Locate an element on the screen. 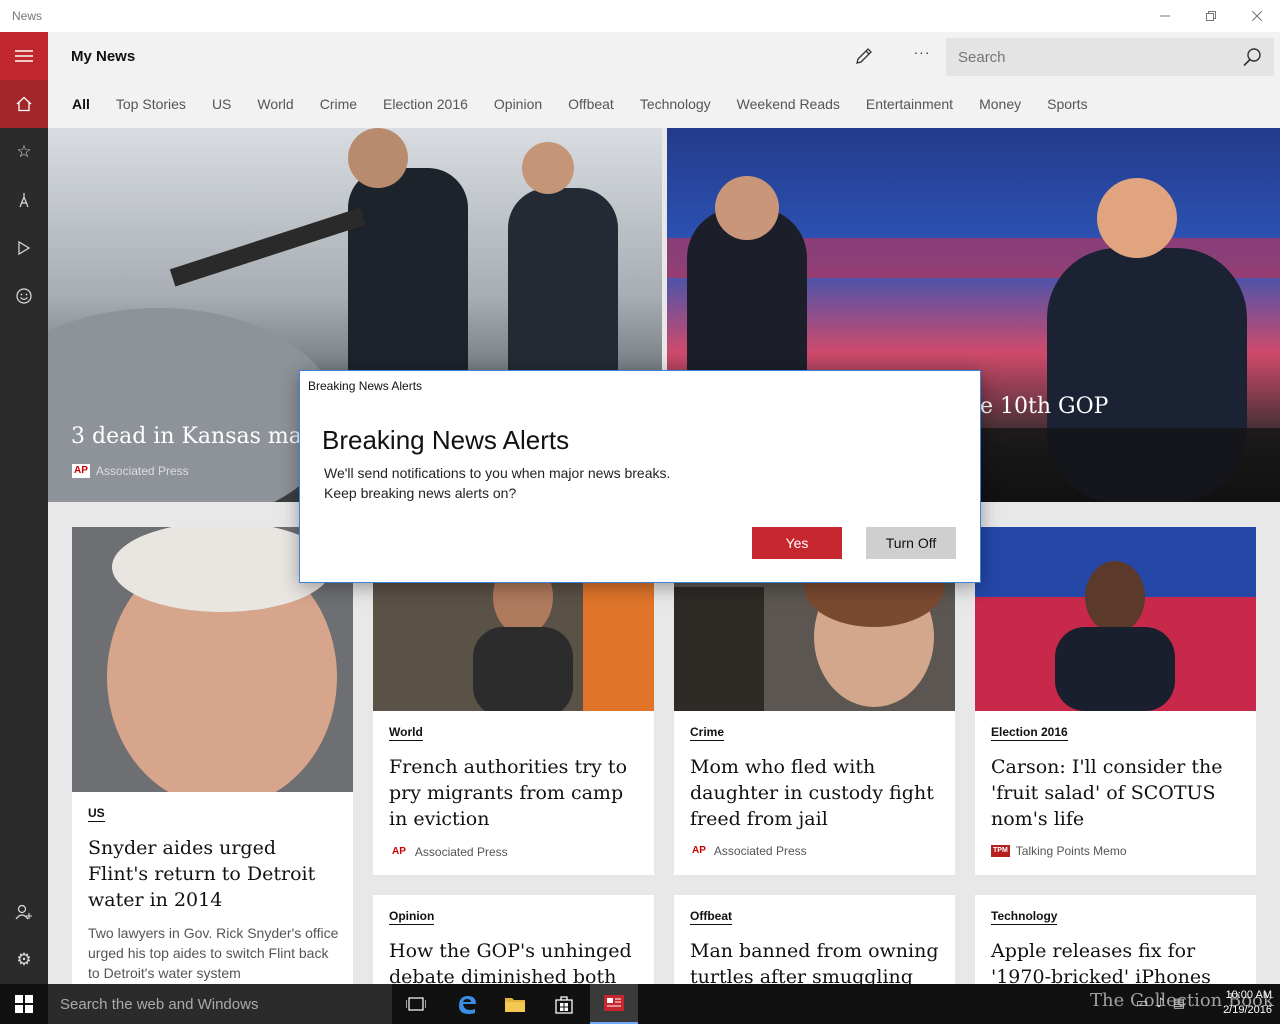 The width and height of the screenshot is (1280, 1024). search-box is located at coordinates (1110, 57).